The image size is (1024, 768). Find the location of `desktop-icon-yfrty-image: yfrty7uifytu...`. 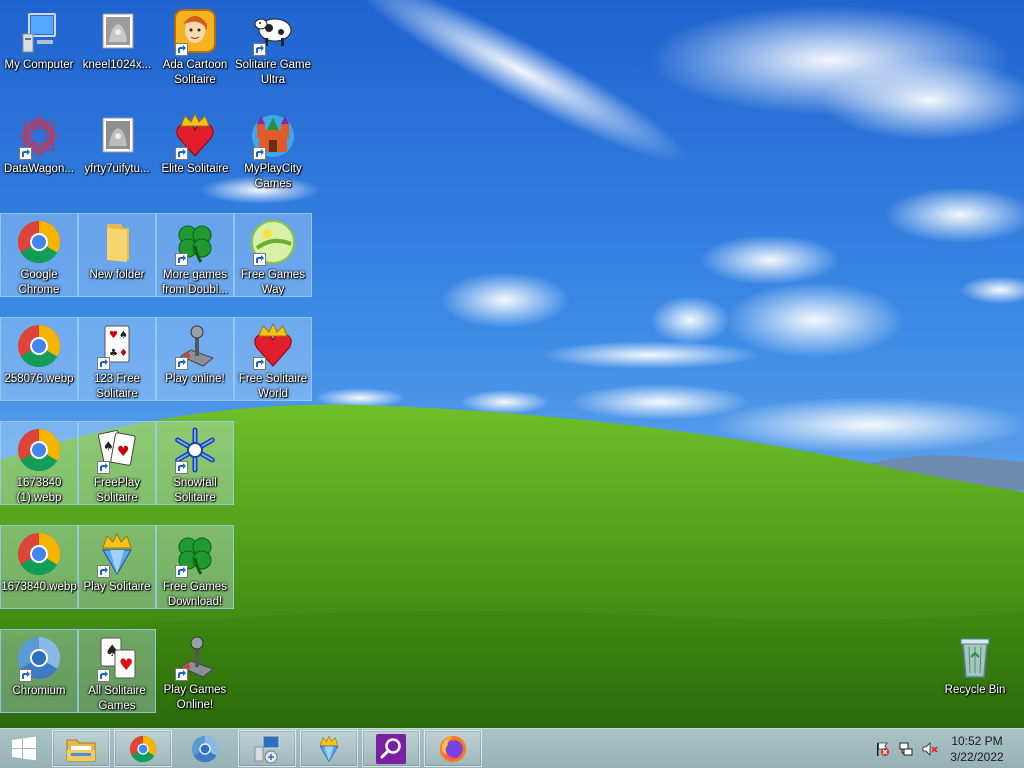

desktop-icon-yfrty-image: yfrty7uifytu... is located at coordinates (117, 150).